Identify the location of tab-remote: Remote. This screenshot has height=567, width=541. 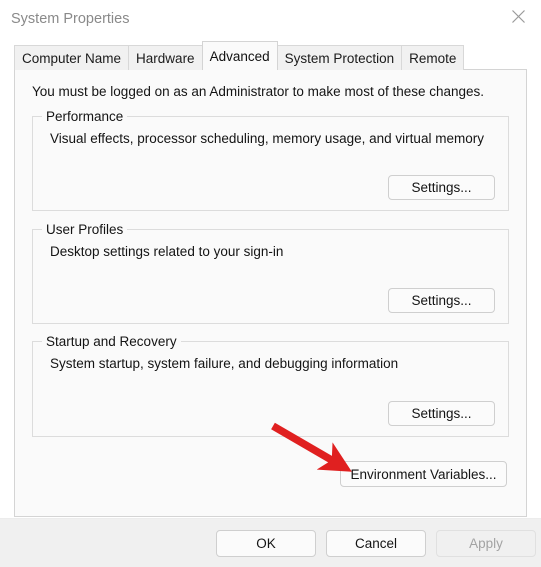
(433, 57).